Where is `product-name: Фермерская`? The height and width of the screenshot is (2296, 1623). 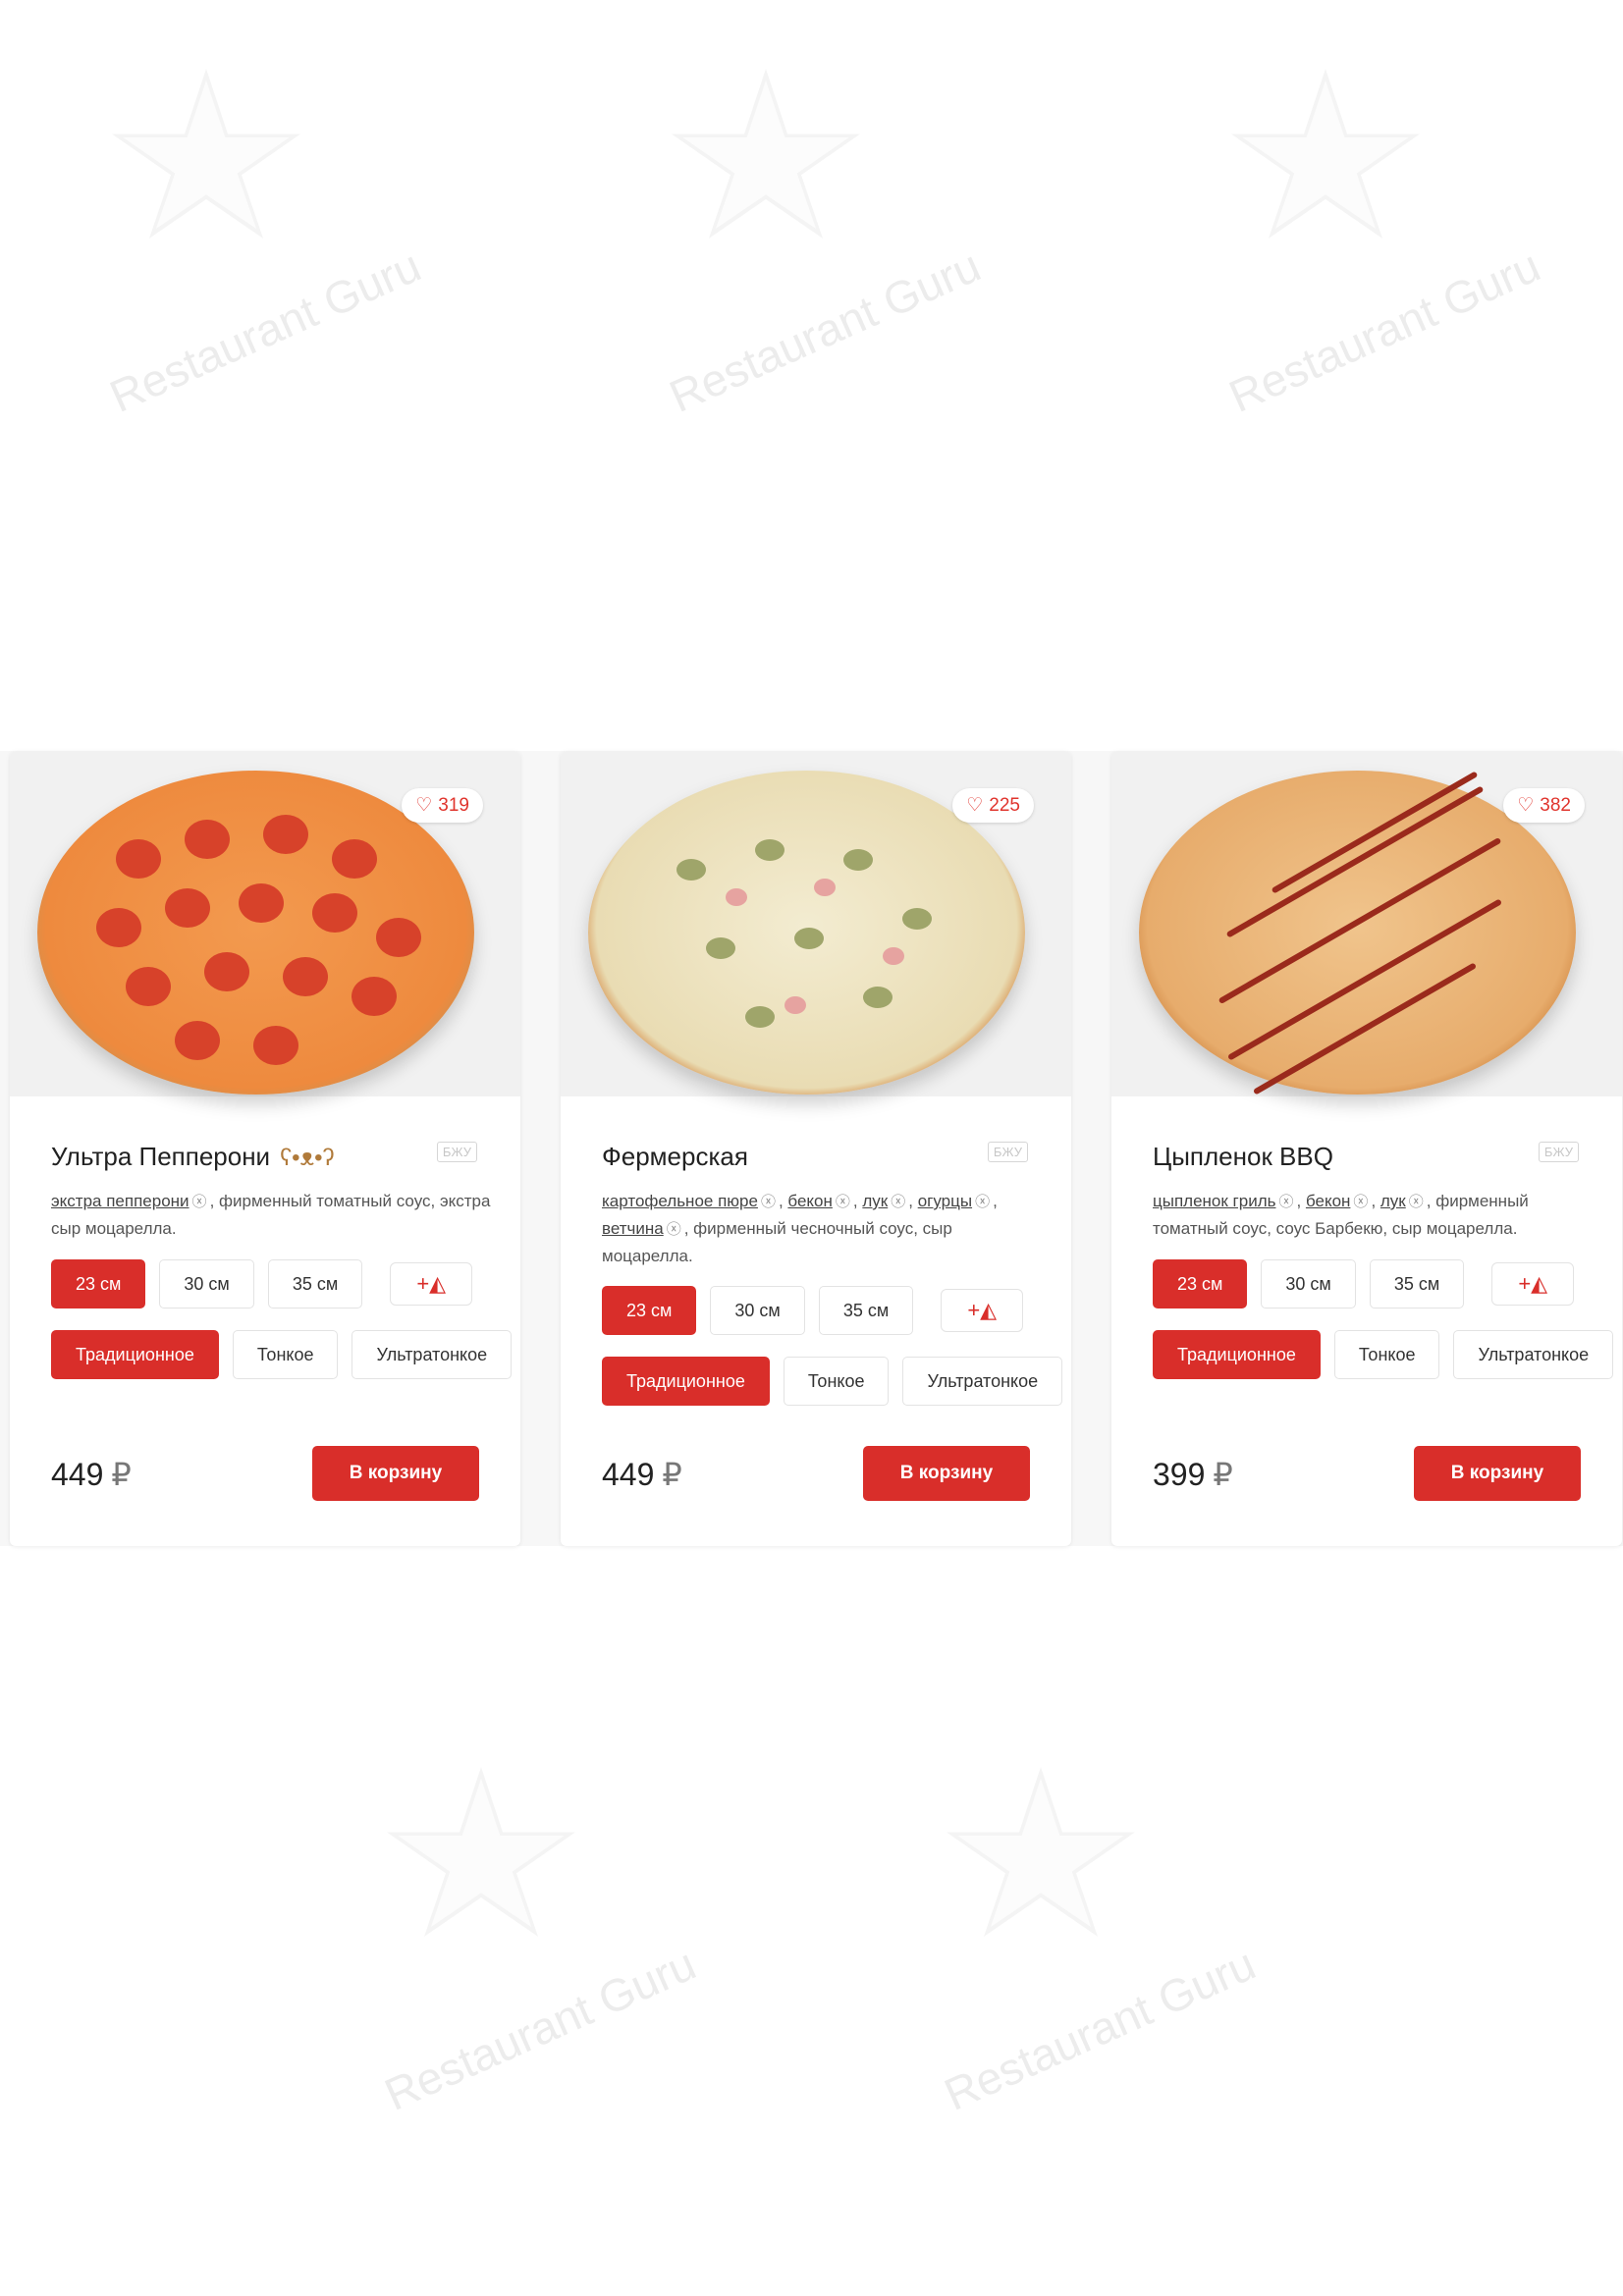 product-name: Фермерская is located at coordinates (675, 1157).